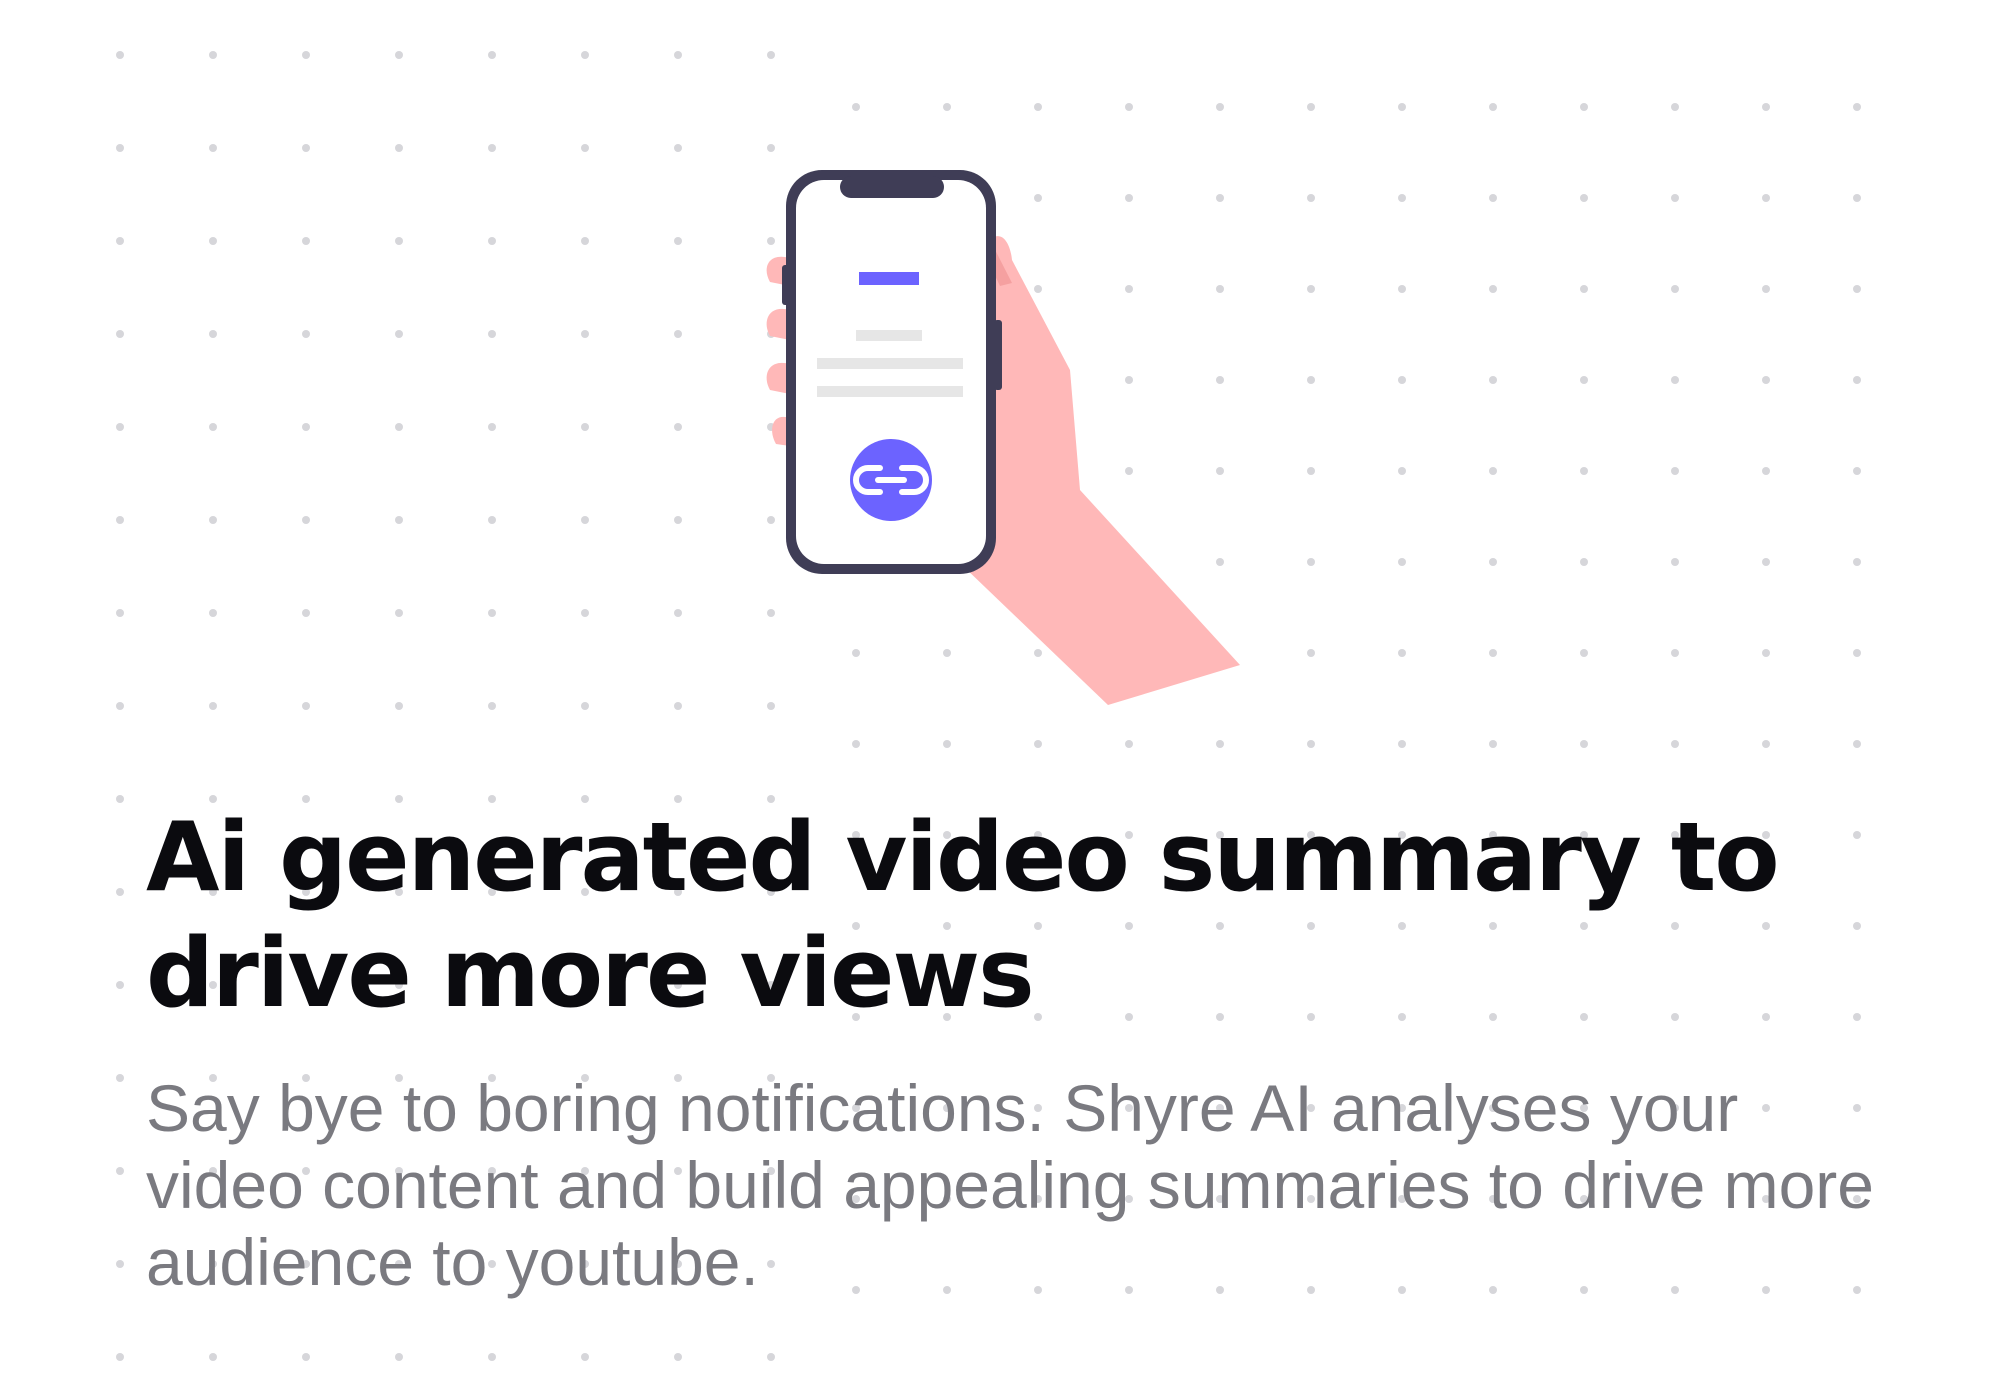 Image resolution: width=2000 pixels, height=1400 pixels. I want to click on phone-notch, so click(892, 187).